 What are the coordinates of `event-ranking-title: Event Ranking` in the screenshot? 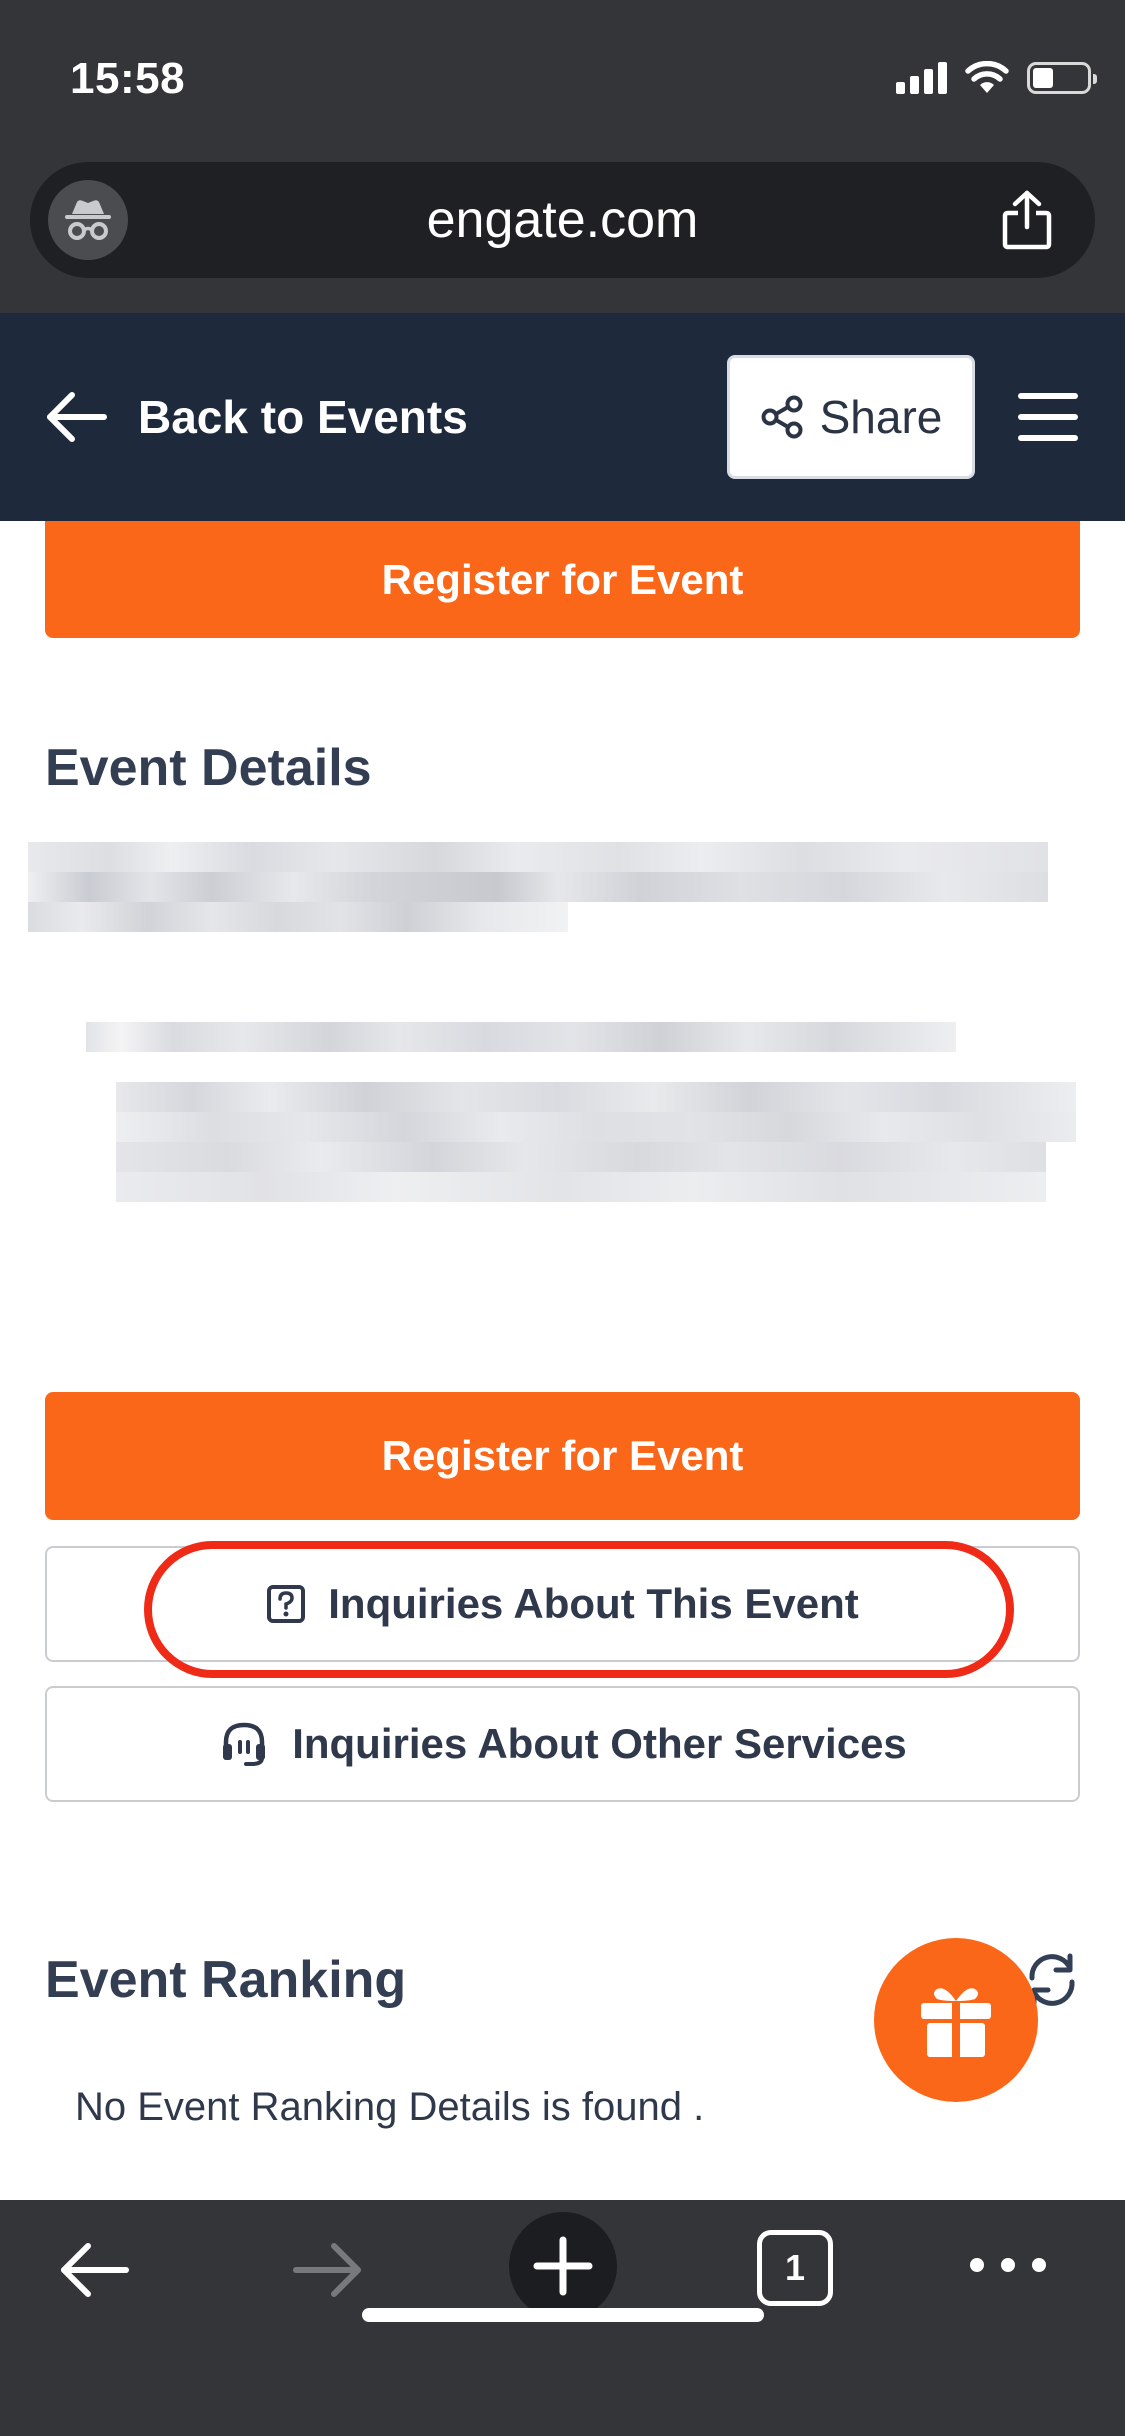 It's located at (226, 1980).